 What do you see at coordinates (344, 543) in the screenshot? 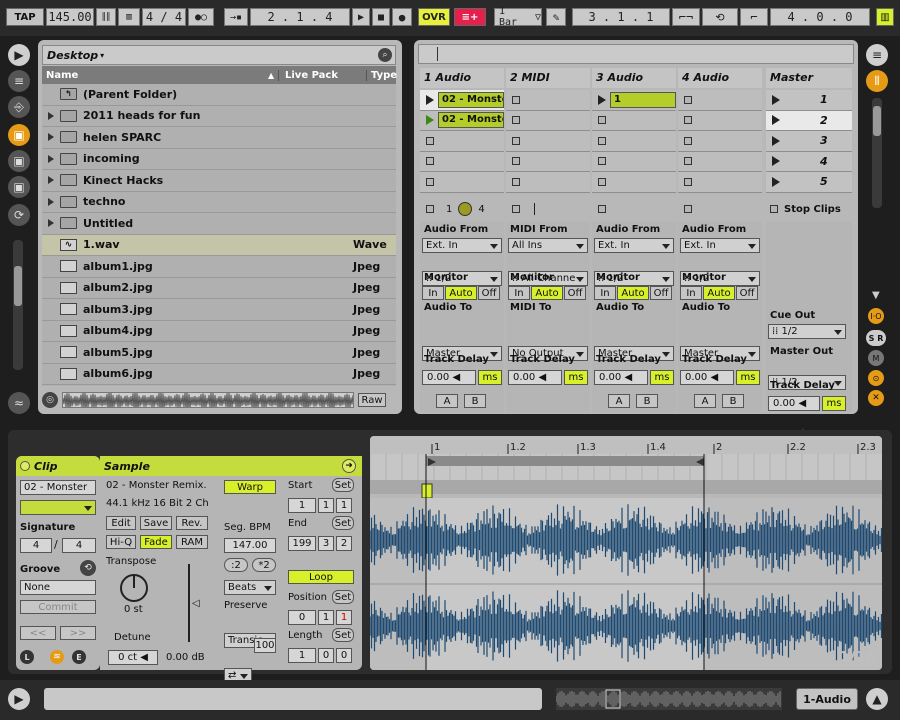
I see `end-sixteenth: 2` at bounding box center [344, 543].